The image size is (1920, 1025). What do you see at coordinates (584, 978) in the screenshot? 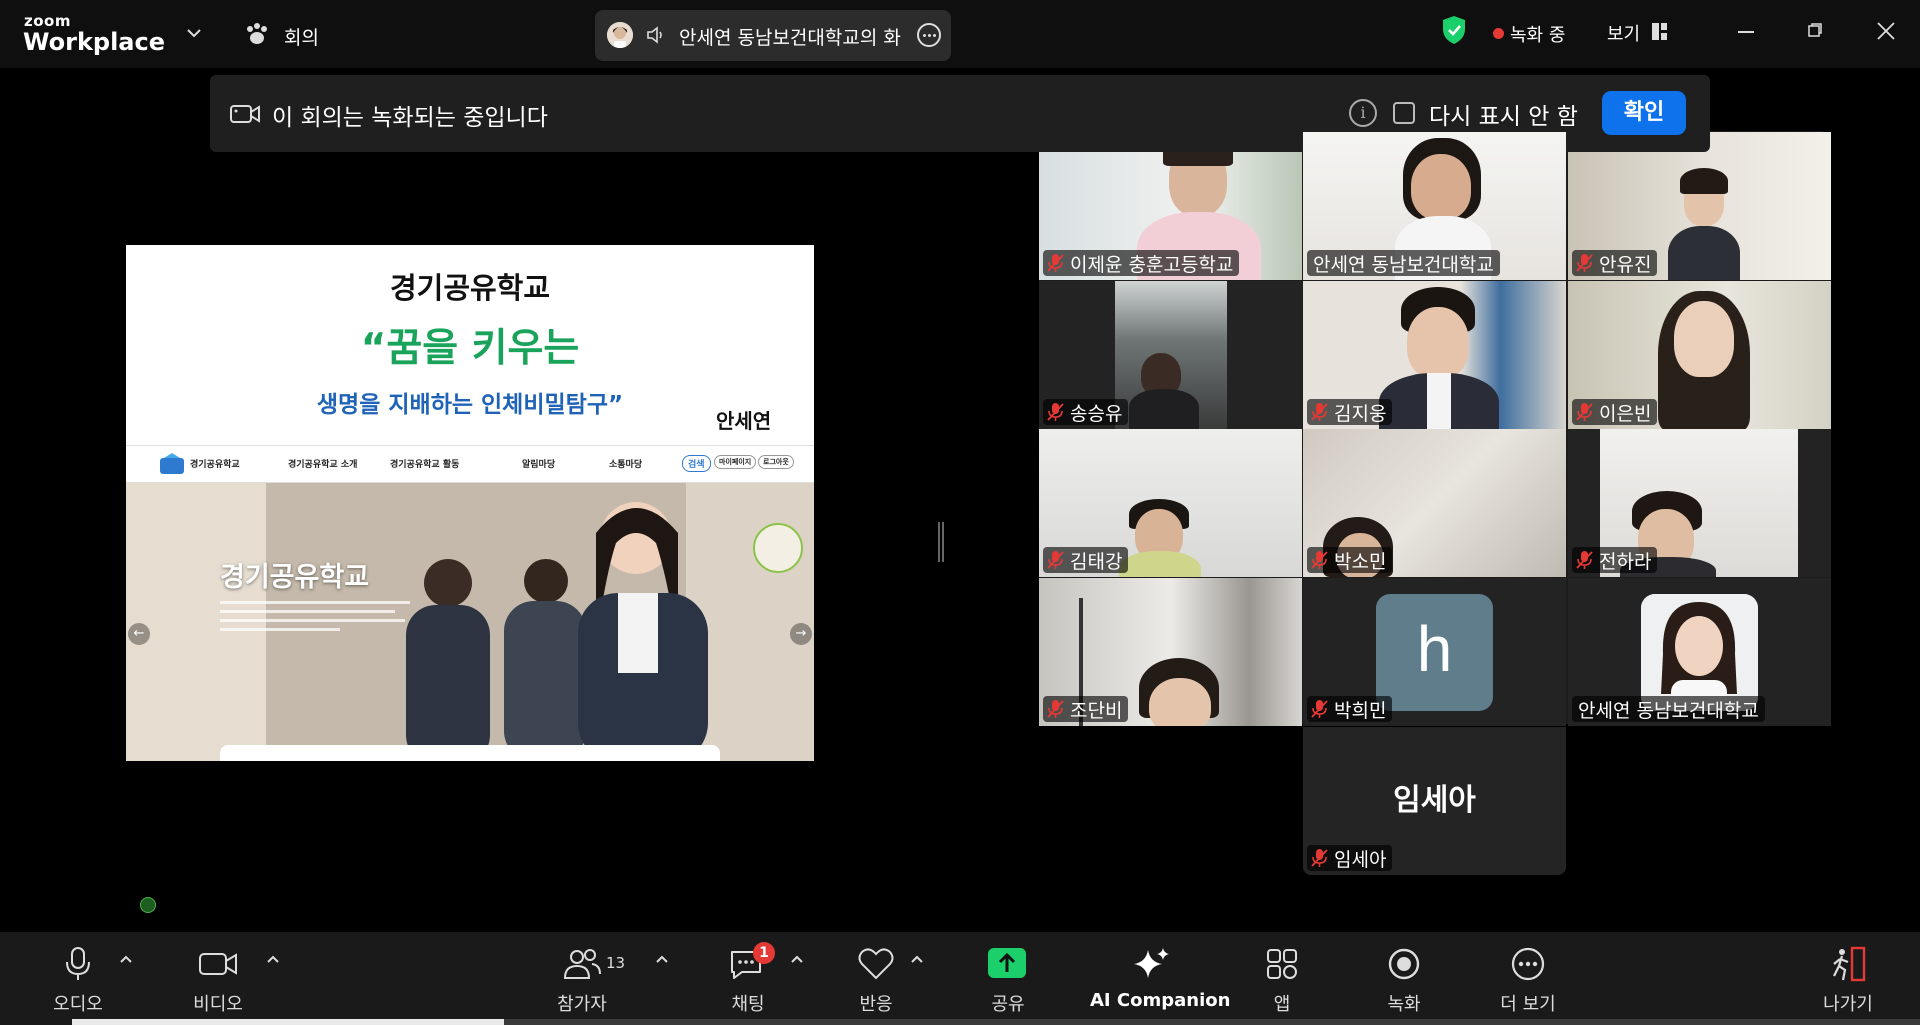
I see `participants-button: 13 참가자` at bounding box center [584, 978].